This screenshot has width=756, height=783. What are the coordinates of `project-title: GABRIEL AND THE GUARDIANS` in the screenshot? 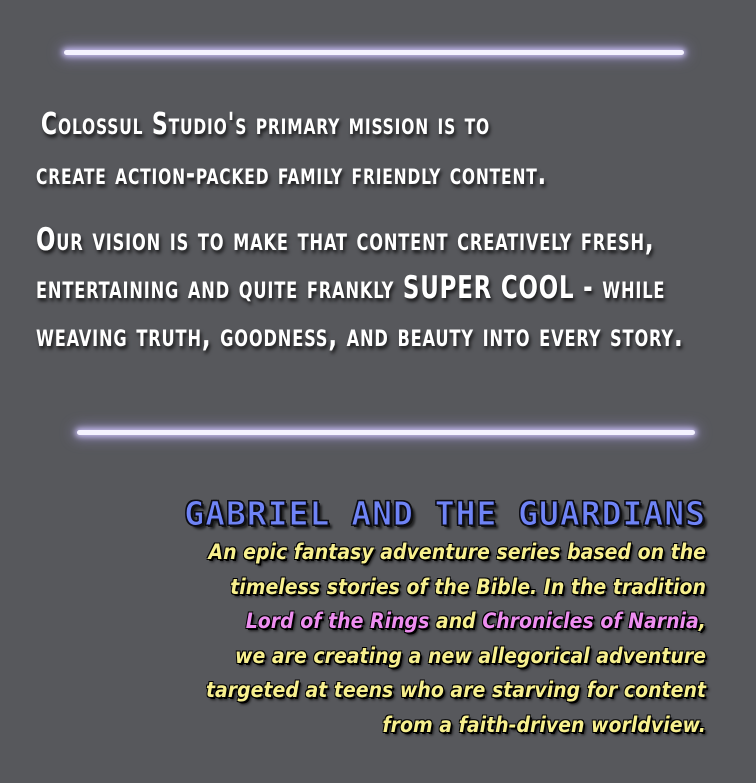 It's located at (445, 514).